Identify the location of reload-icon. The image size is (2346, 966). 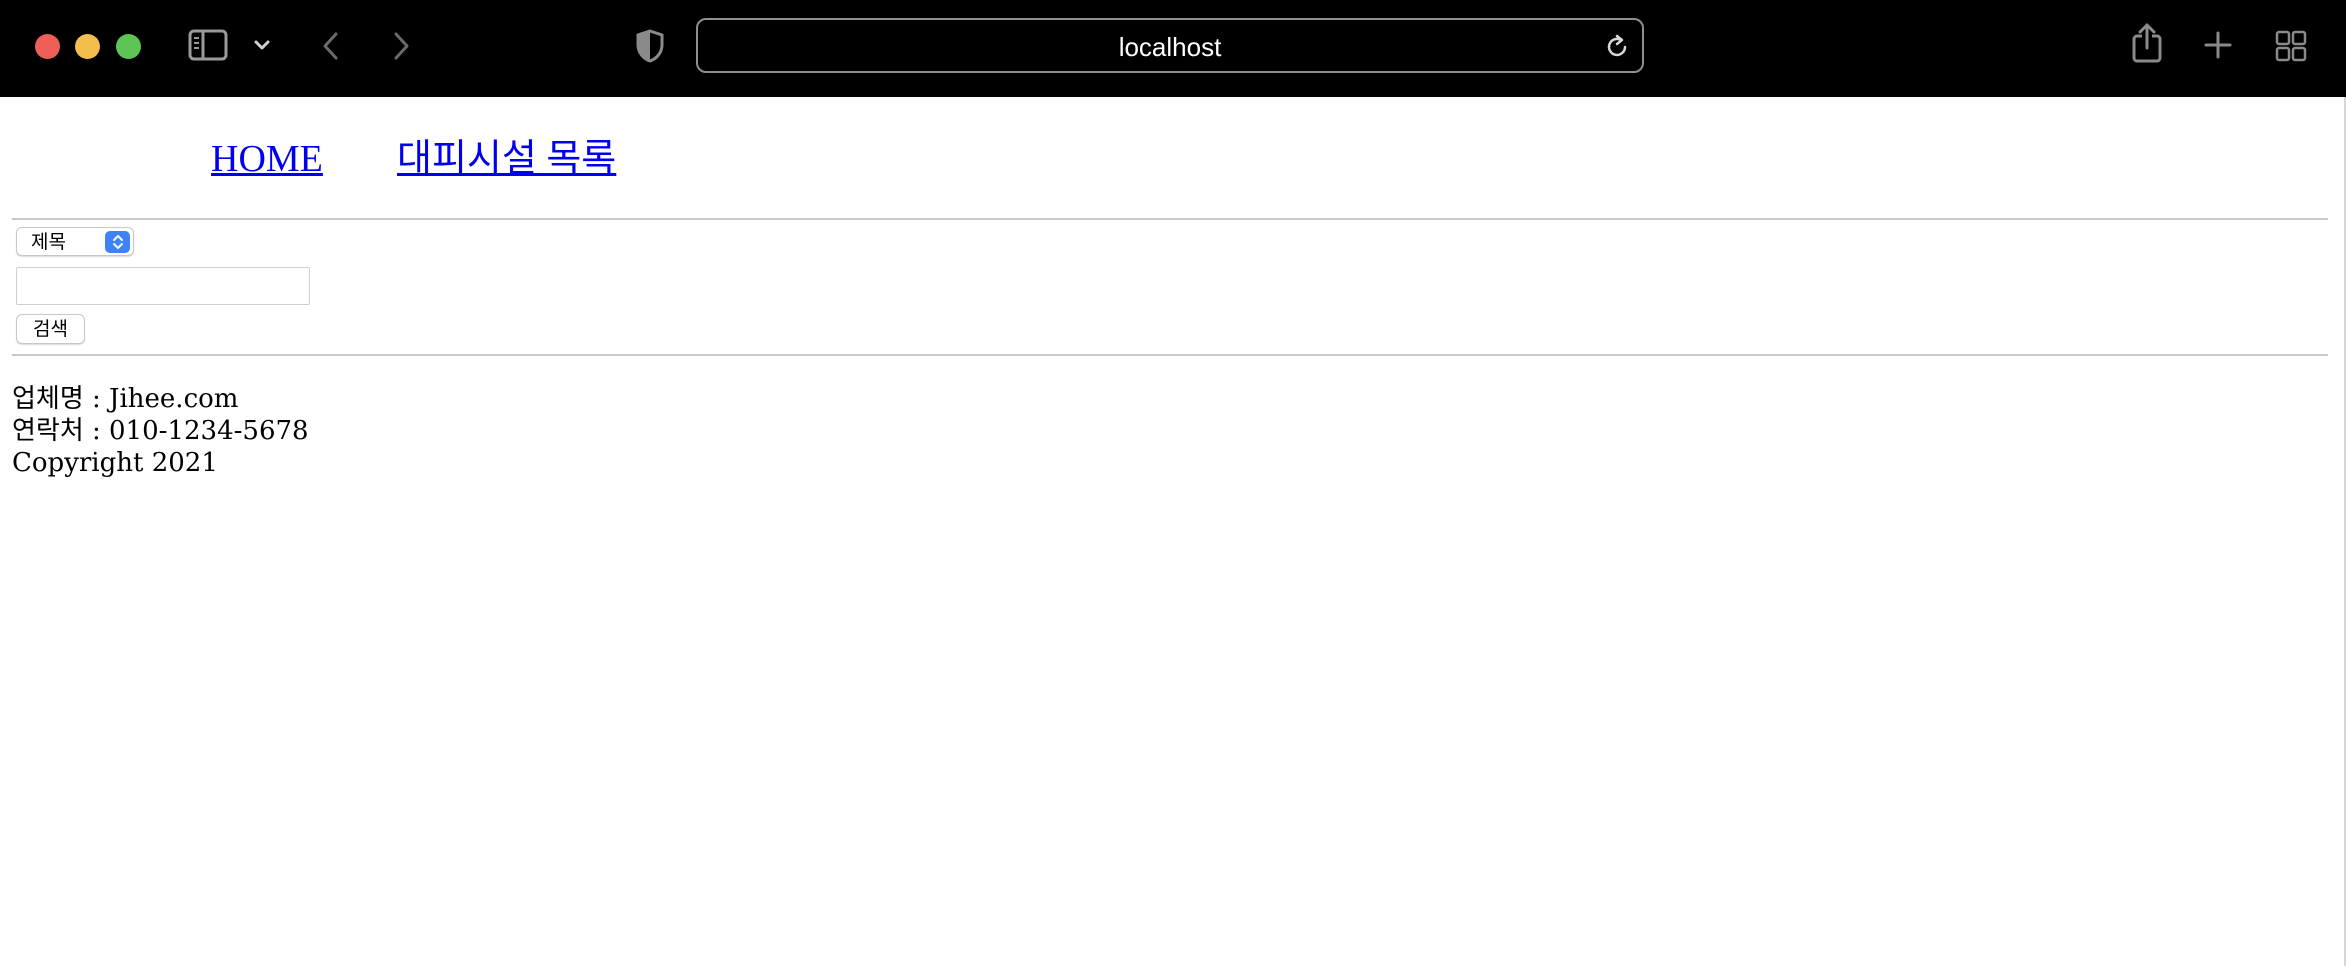
(1617, 47).